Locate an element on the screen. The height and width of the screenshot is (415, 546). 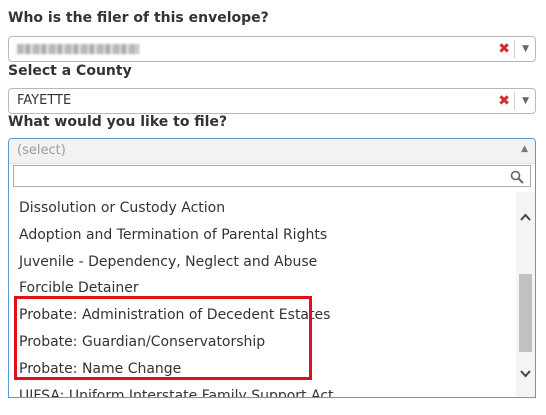
county-select: FAYETTE ✖ ▼ is located at coordinates (272, 101).